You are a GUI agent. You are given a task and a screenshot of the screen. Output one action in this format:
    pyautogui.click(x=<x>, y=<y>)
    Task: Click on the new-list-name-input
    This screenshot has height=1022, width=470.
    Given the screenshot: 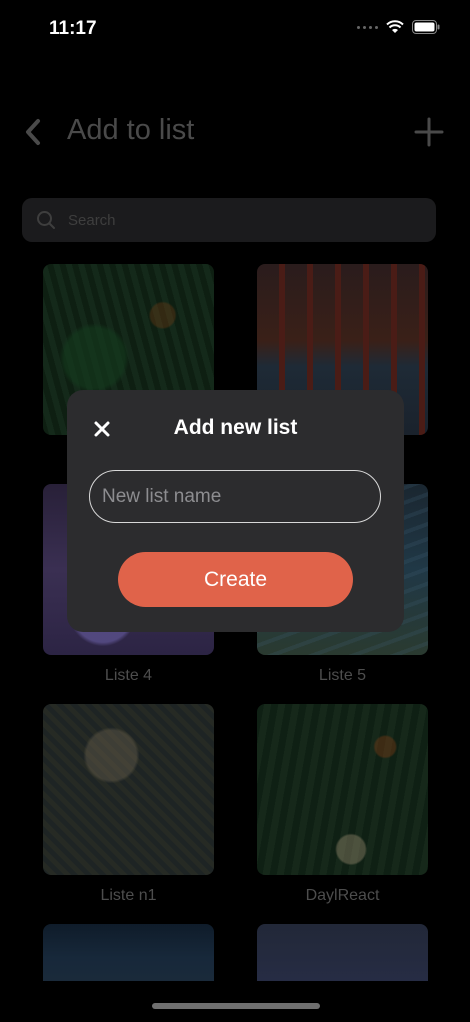 What is the action you would take?
    pyautogui.click(x=235, y=496)
    